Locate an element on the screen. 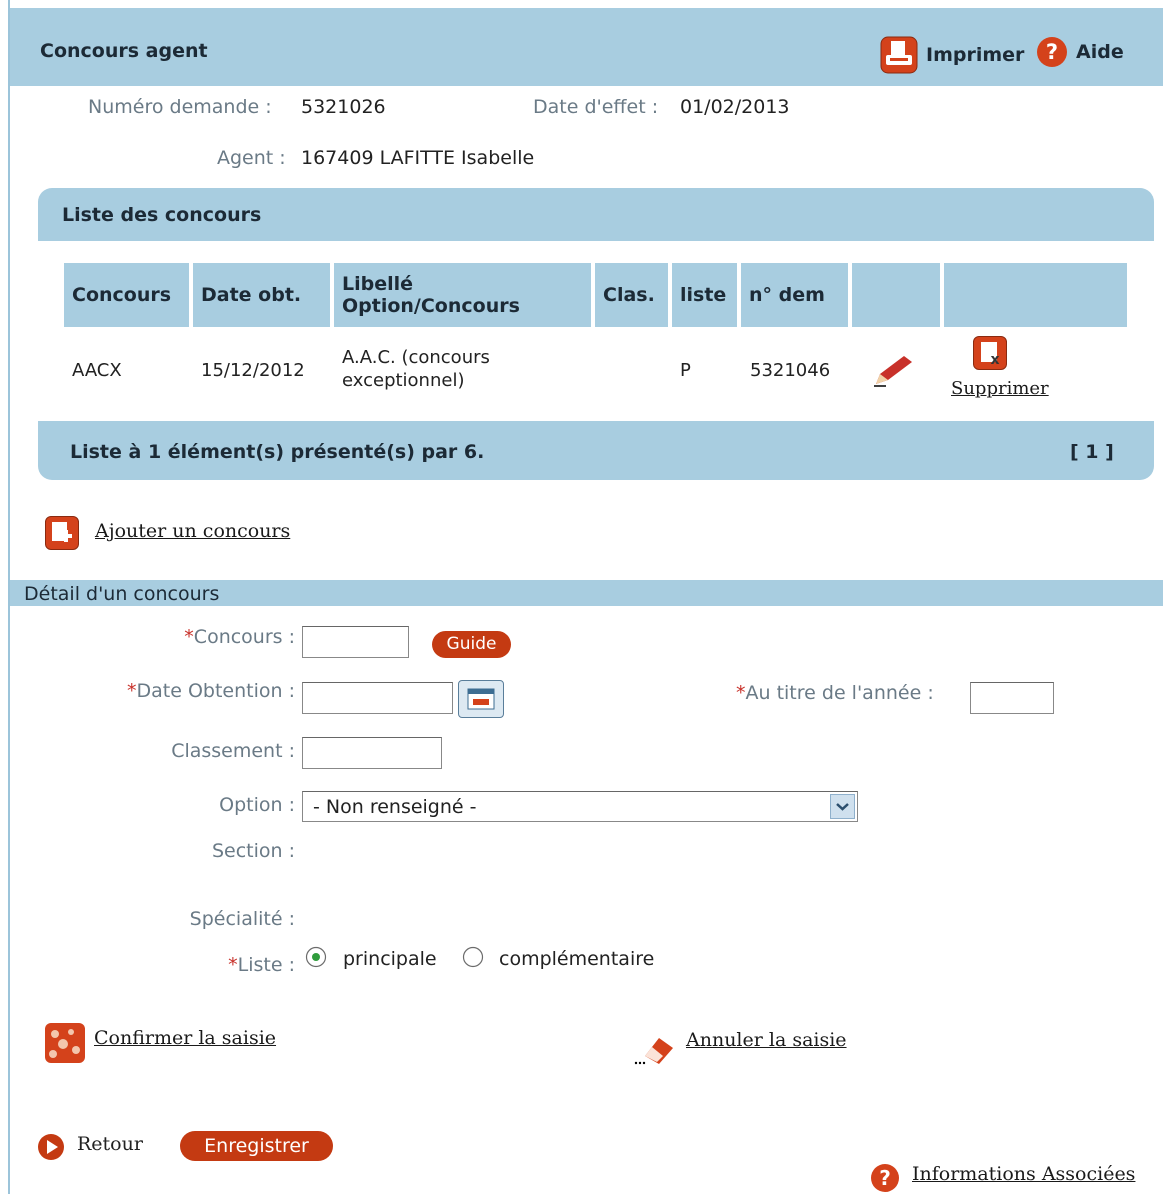 The height and width of the screenshot is (1194, 1163). delete-icon: x is located at coordinates (990, 353).